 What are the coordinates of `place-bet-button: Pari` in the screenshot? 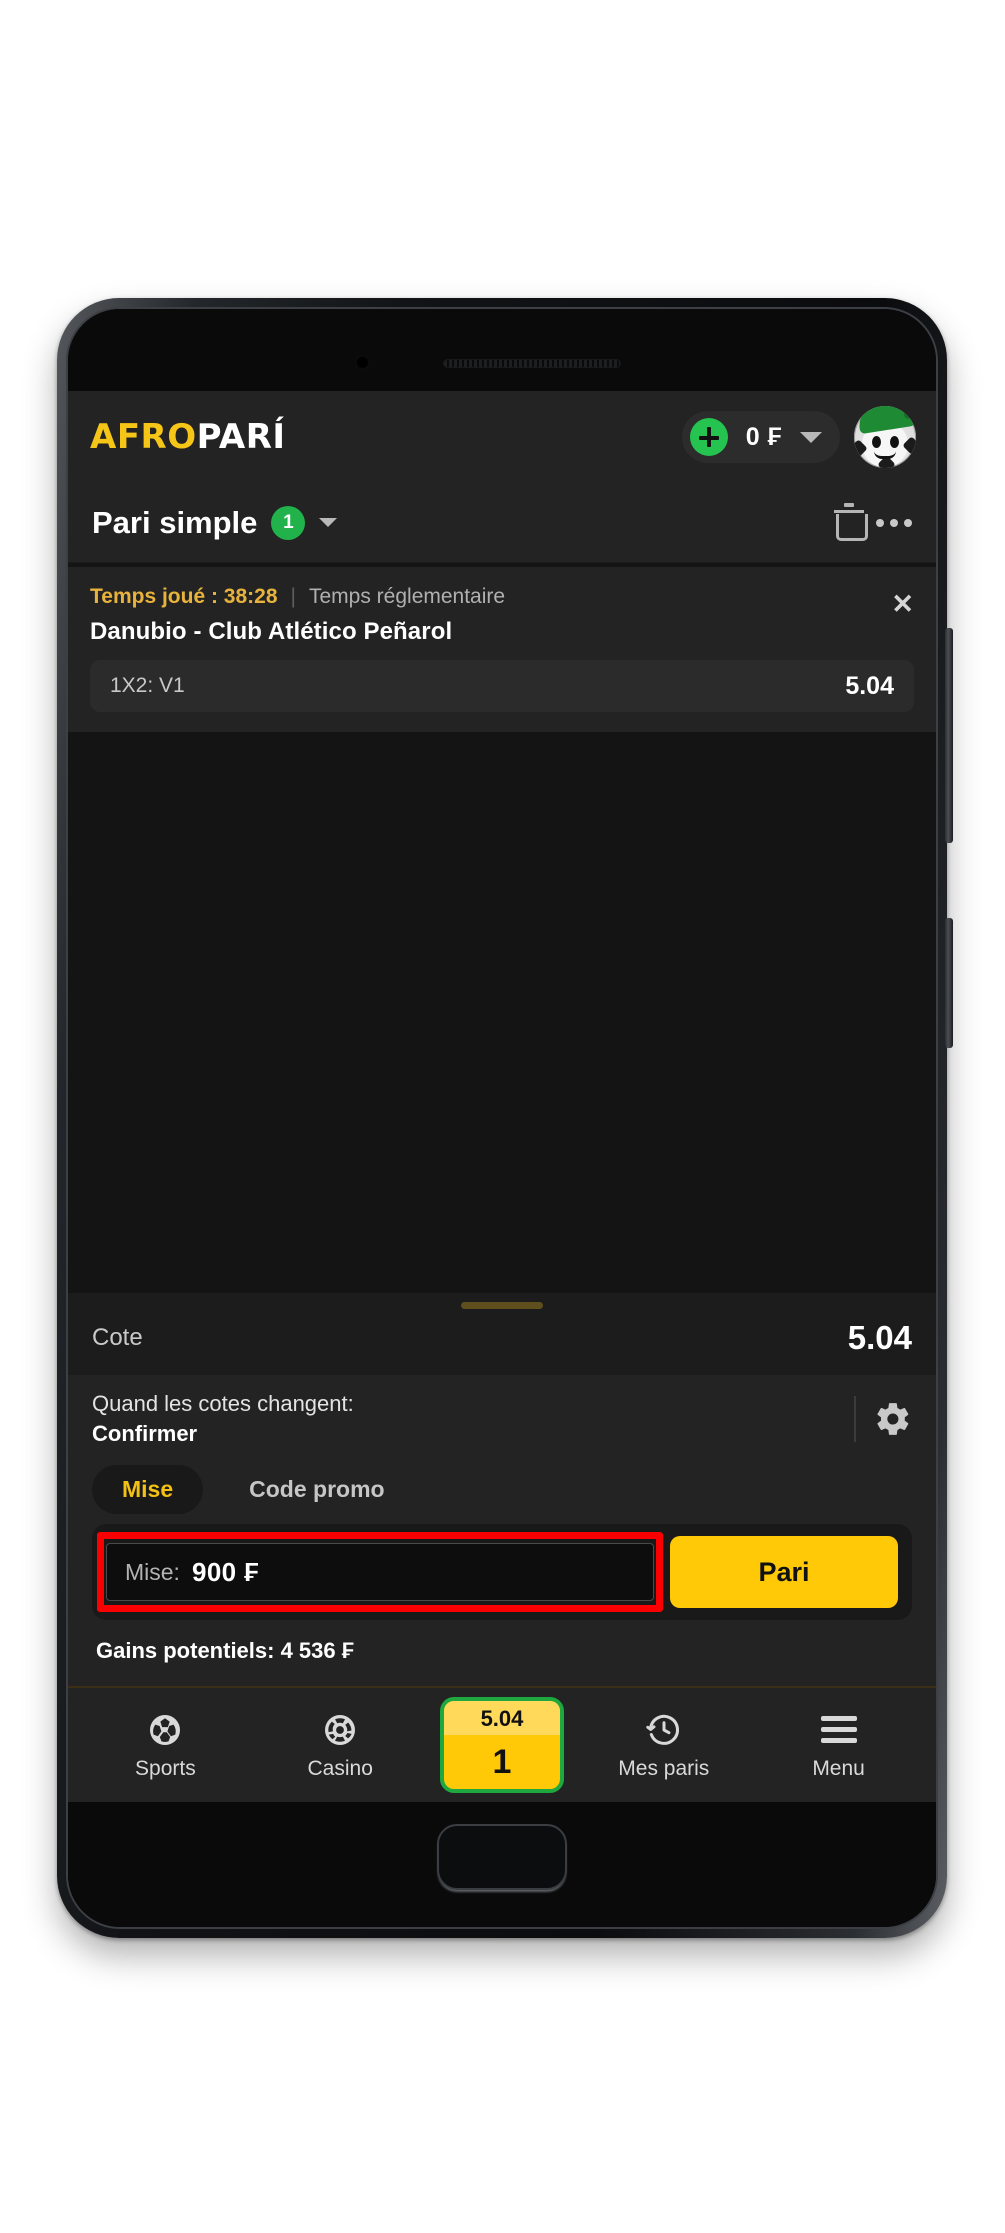 It's located at (784, 1572).